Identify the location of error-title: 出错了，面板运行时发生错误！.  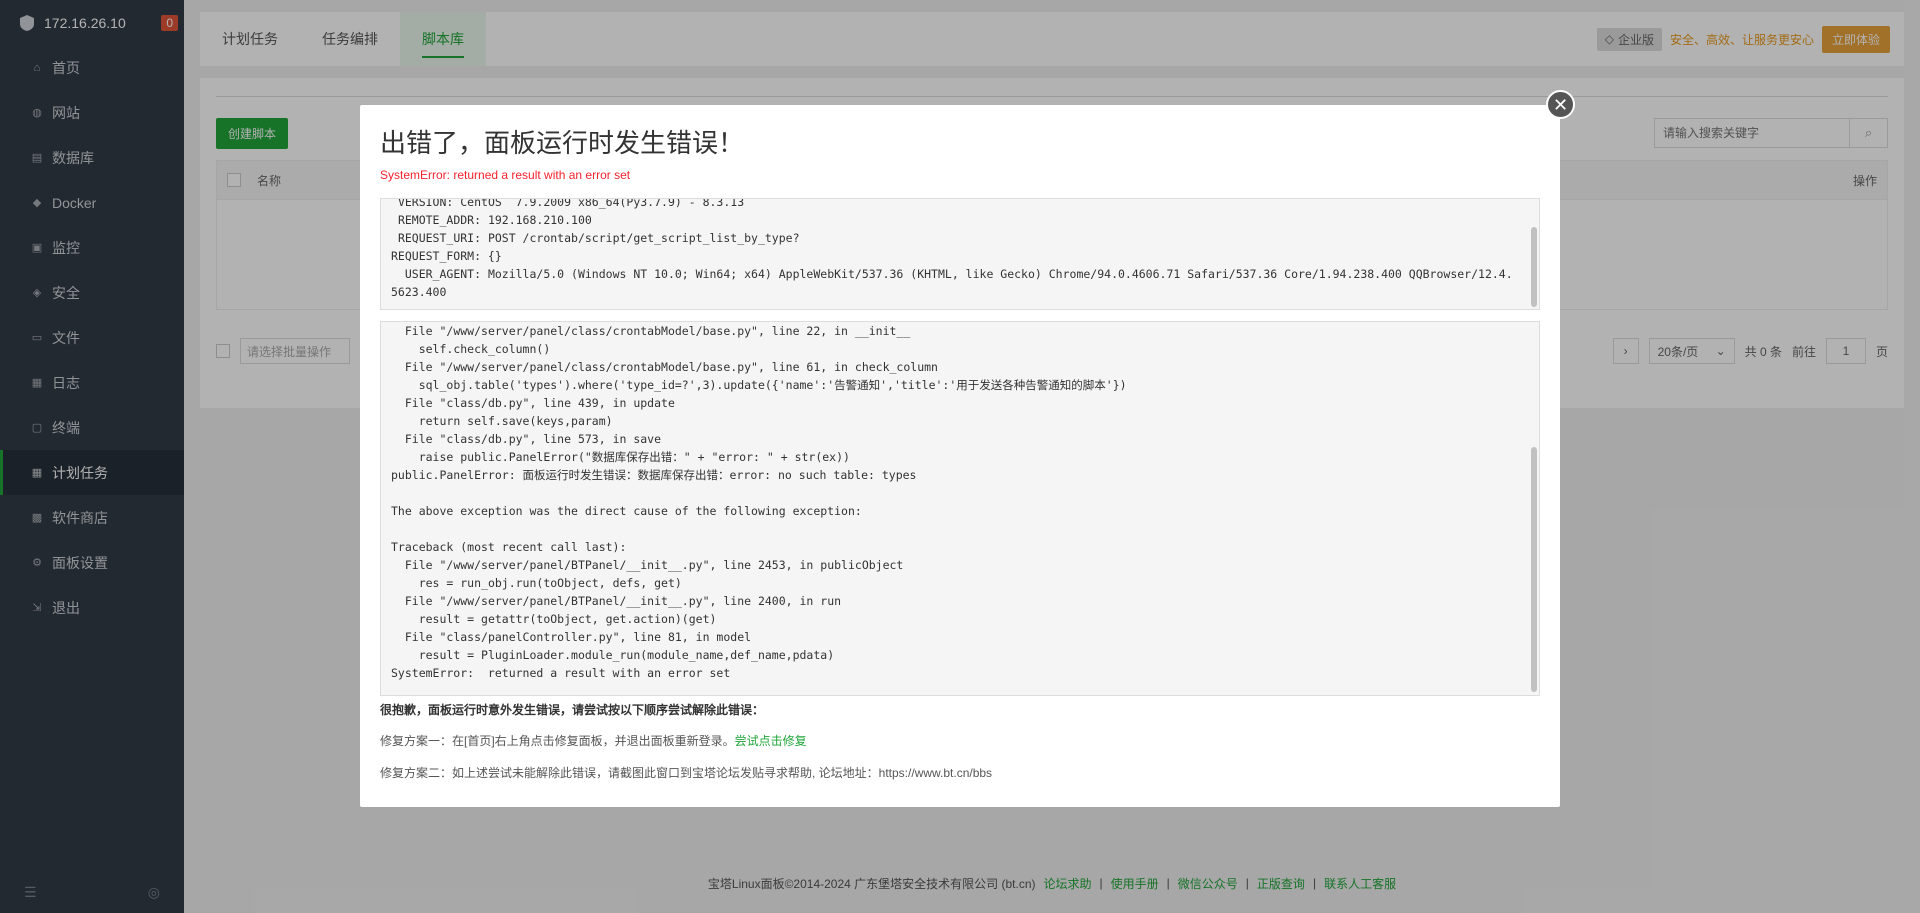
(562, 144).